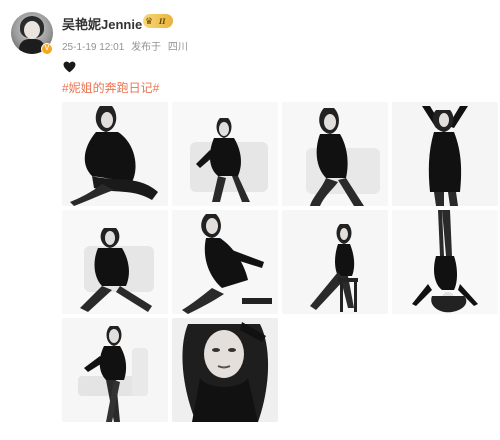 Image resolution: width=500 pixels, height=440 pixels. I want to click on post-meta: 25-1-19 12:01 发布于 四川, so click(127, 45).